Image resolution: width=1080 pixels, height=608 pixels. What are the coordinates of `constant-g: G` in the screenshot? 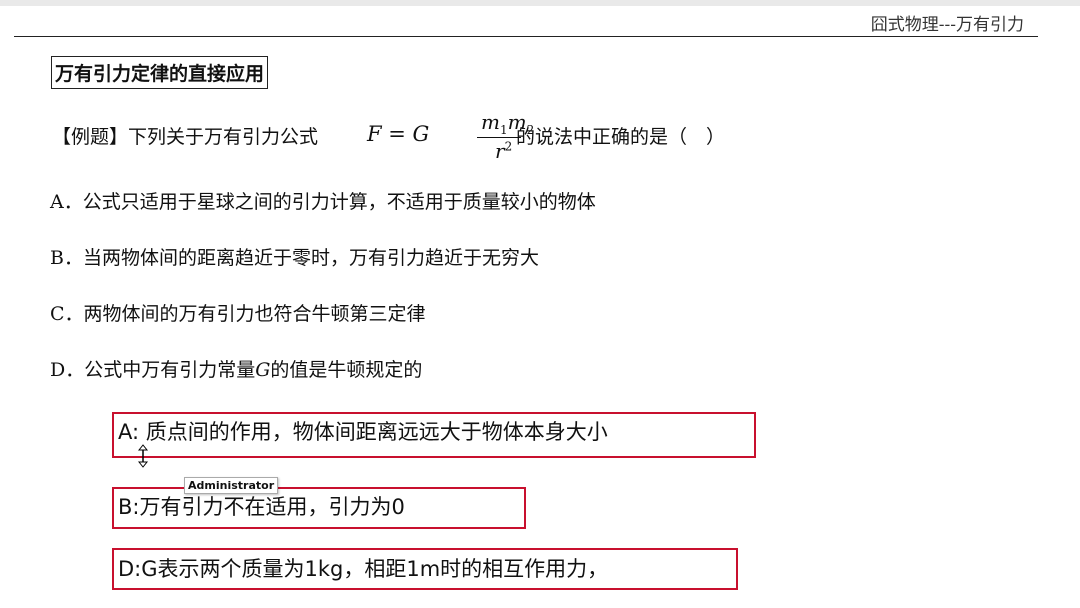 It's located at (263, 370).